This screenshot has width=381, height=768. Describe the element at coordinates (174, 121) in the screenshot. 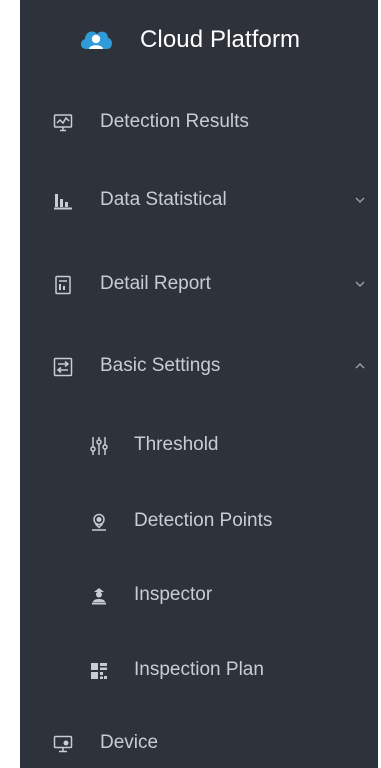

I see `menu-item-label: Detection Results` at that location.